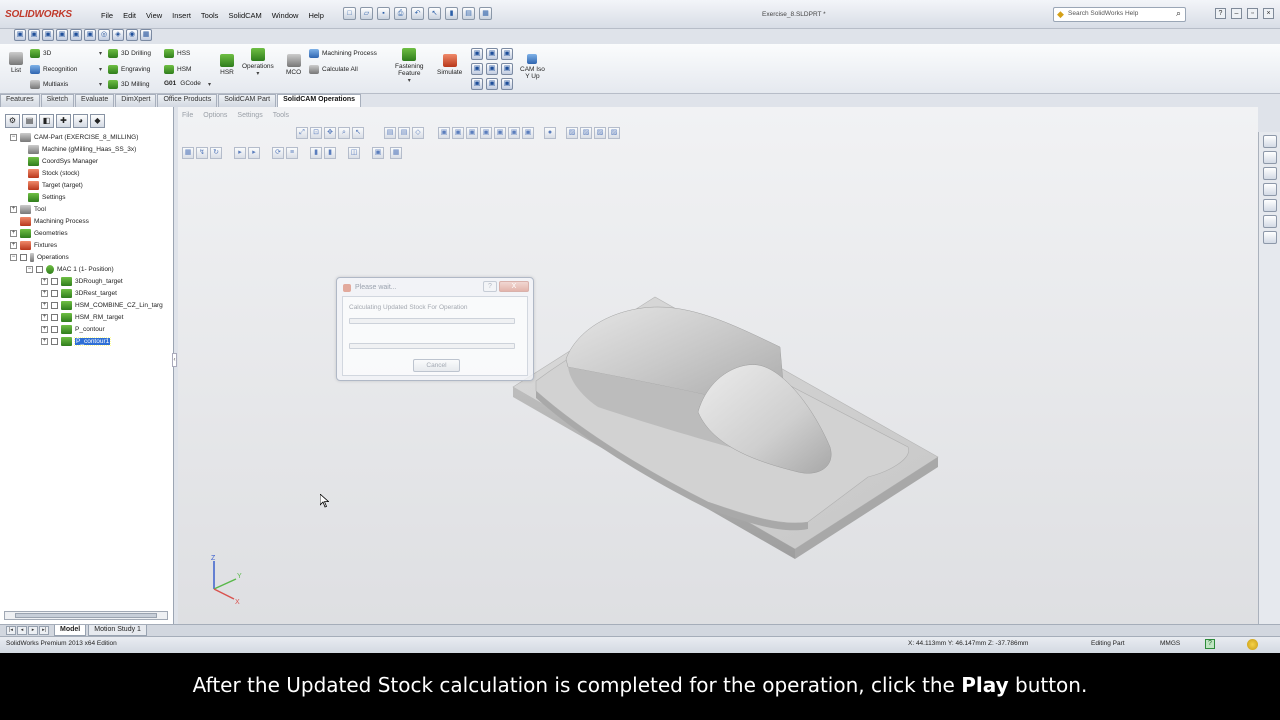 Image resolution: width=1280 pixels, height=720 pixels. What do you see at coordinates (249, 115) in the screenshot?
I see `vp-menu-settings: Settings` at bounding box center [249, 115].